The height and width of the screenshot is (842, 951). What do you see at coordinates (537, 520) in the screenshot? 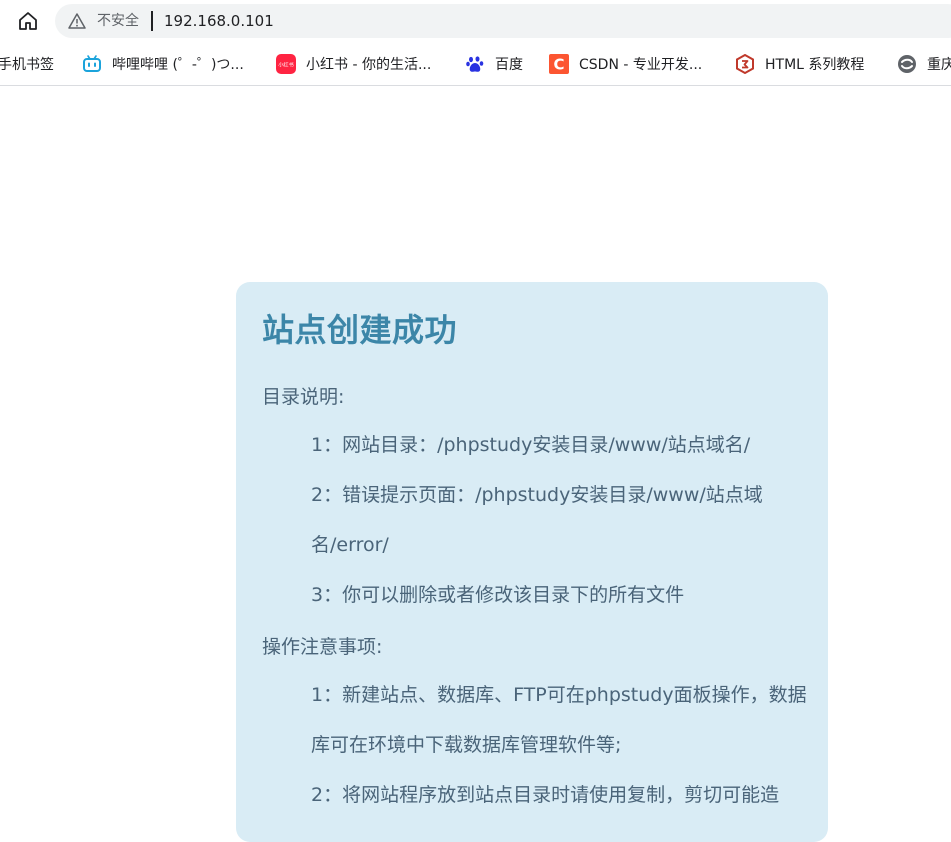
I see `directory-item-2: 2：错误提示页面：/phpstudy安装目录/www/站点域名/error/` at bounding box center [537, 520].